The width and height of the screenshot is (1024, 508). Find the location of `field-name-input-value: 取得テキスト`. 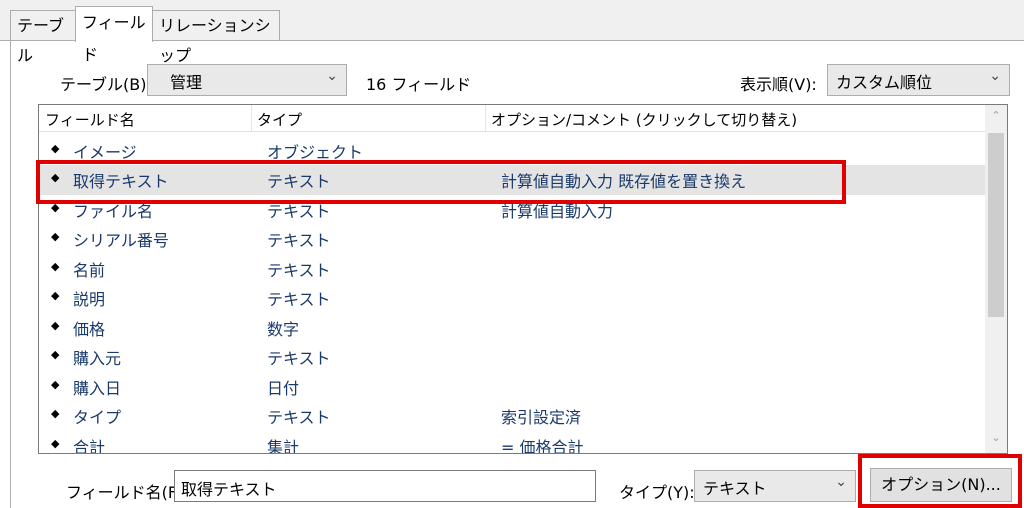

field-name-input-value: 取得テキスト is located at coordinates (229, 489).